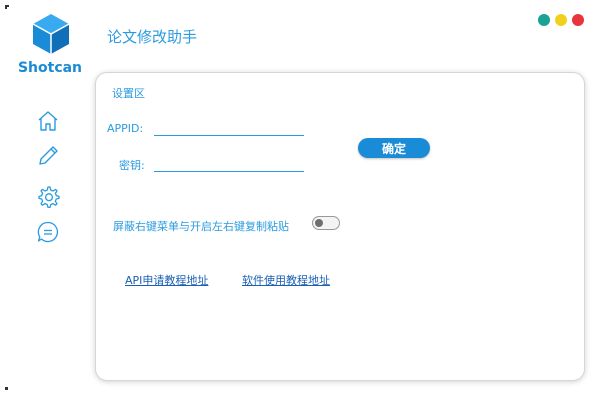 This screenshot has height=394, width=615. I want to click on pencil-icon, so click(48, 156).